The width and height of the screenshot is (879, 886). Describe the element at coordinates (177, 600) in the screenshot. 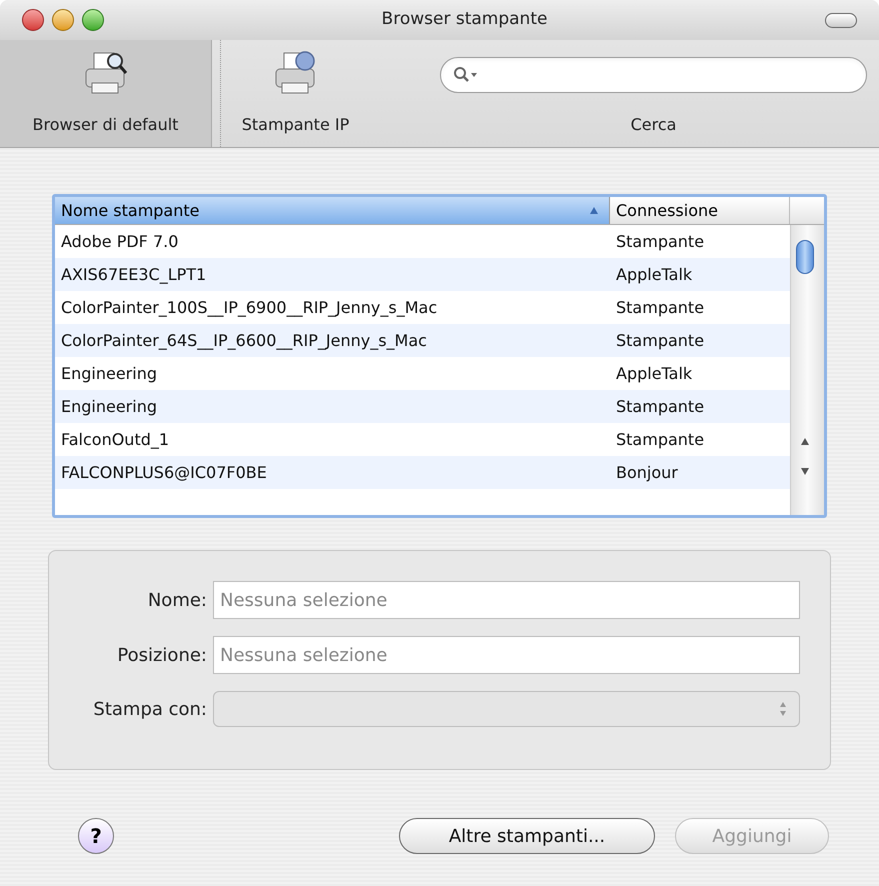

I see `field-label: Nome:` at that location.